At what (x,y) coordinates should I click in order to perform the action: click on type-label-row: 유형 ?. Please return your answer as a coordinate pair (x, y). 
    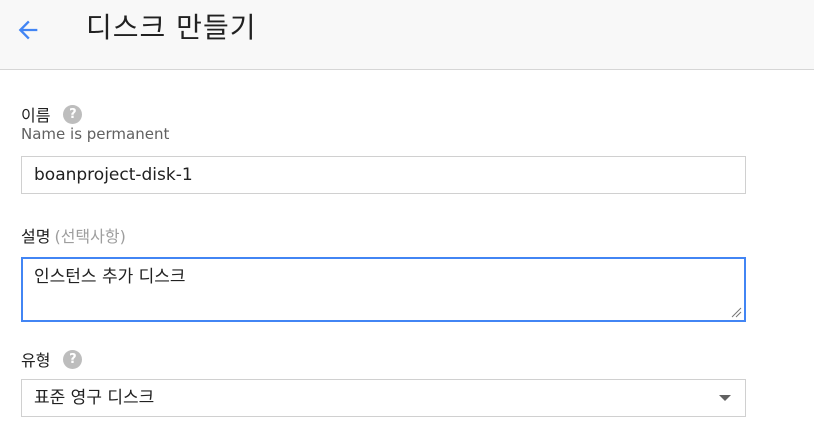
    Looking at the image, I should click on (52, 359).